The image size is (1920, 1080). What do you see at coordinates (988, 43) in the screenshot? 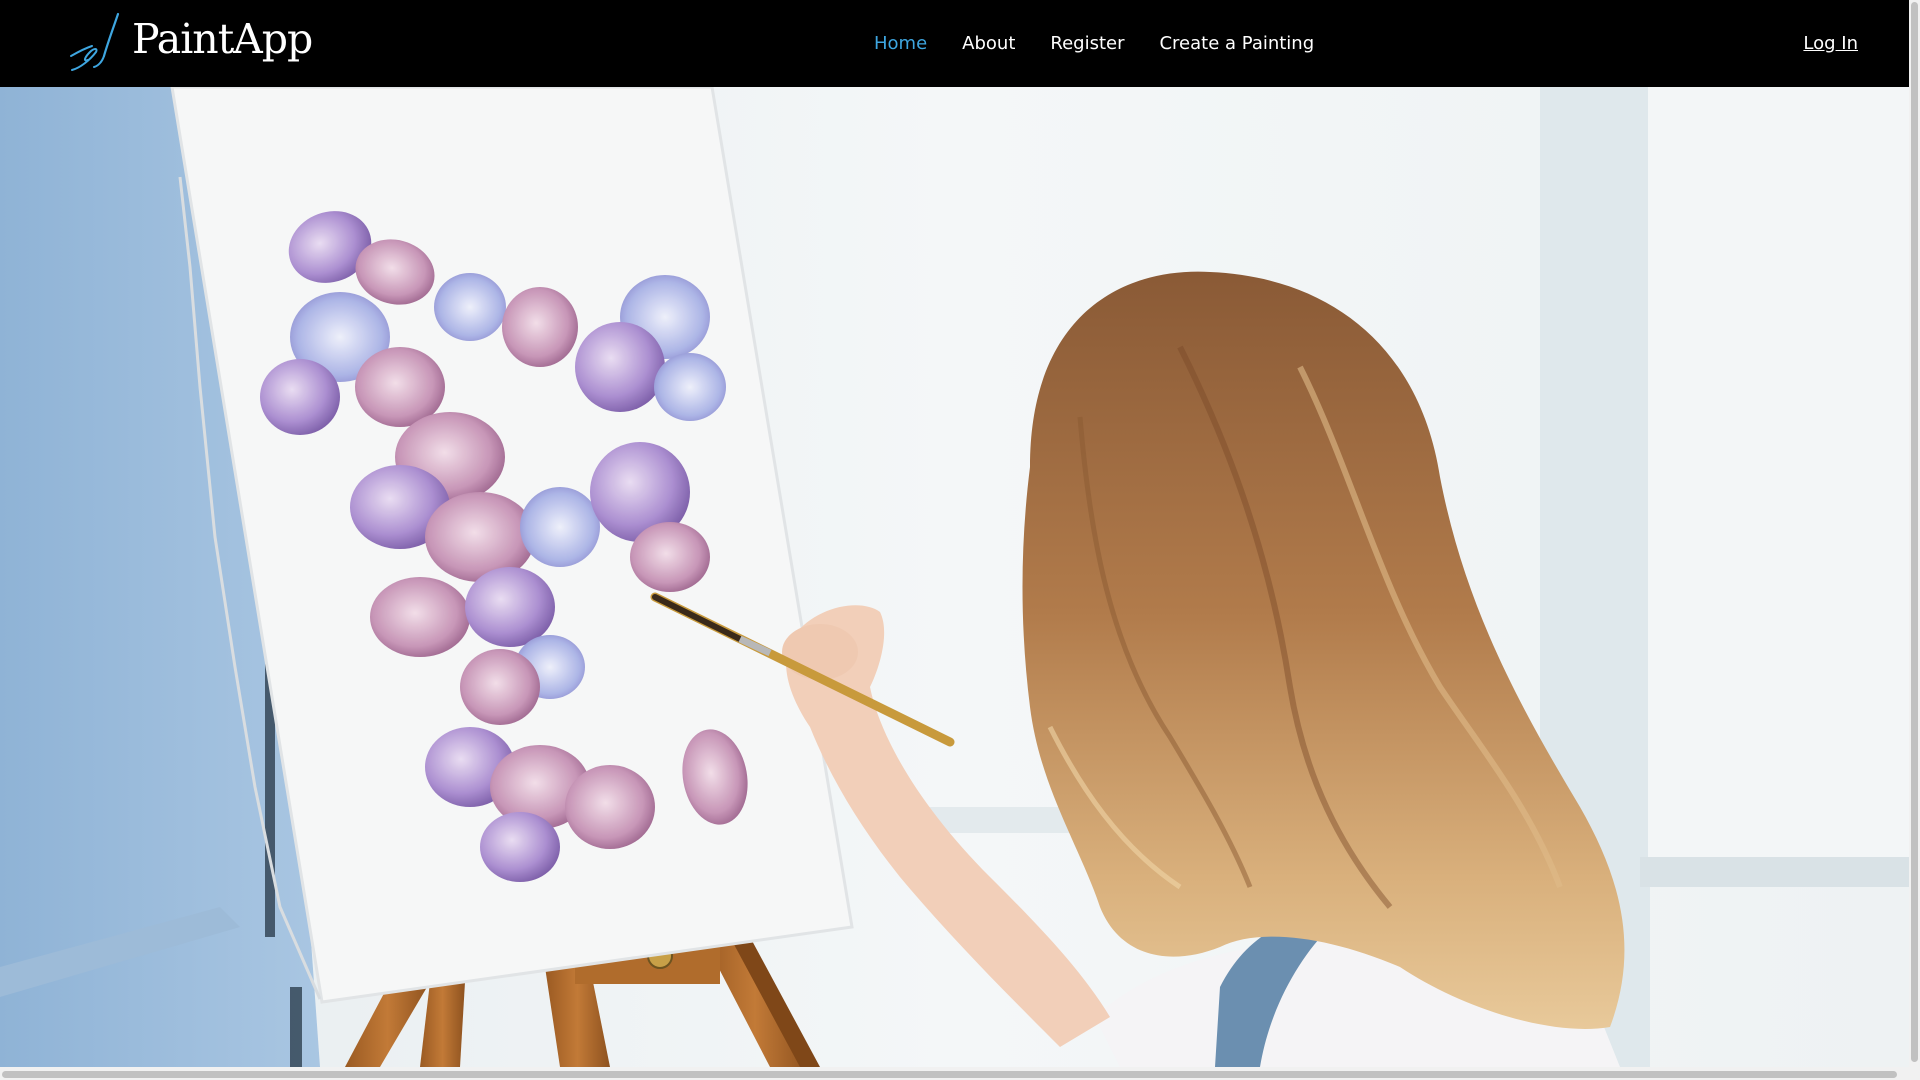
I see `nav-about: About` at bounding box center [988, 43].